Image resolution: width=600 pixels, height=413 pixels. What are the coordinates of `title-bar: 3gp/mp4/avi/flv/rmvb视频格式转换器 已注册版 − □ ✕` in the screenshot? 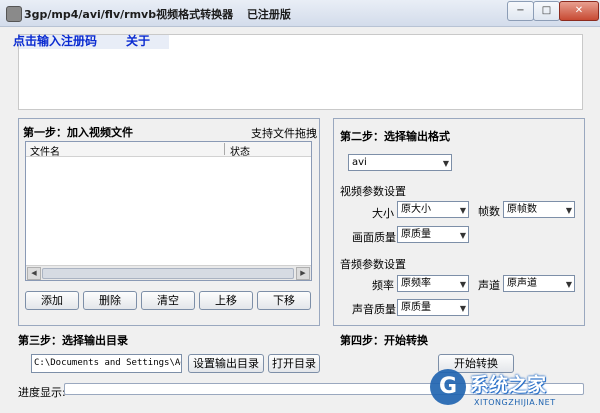 It's located at (300, 13).